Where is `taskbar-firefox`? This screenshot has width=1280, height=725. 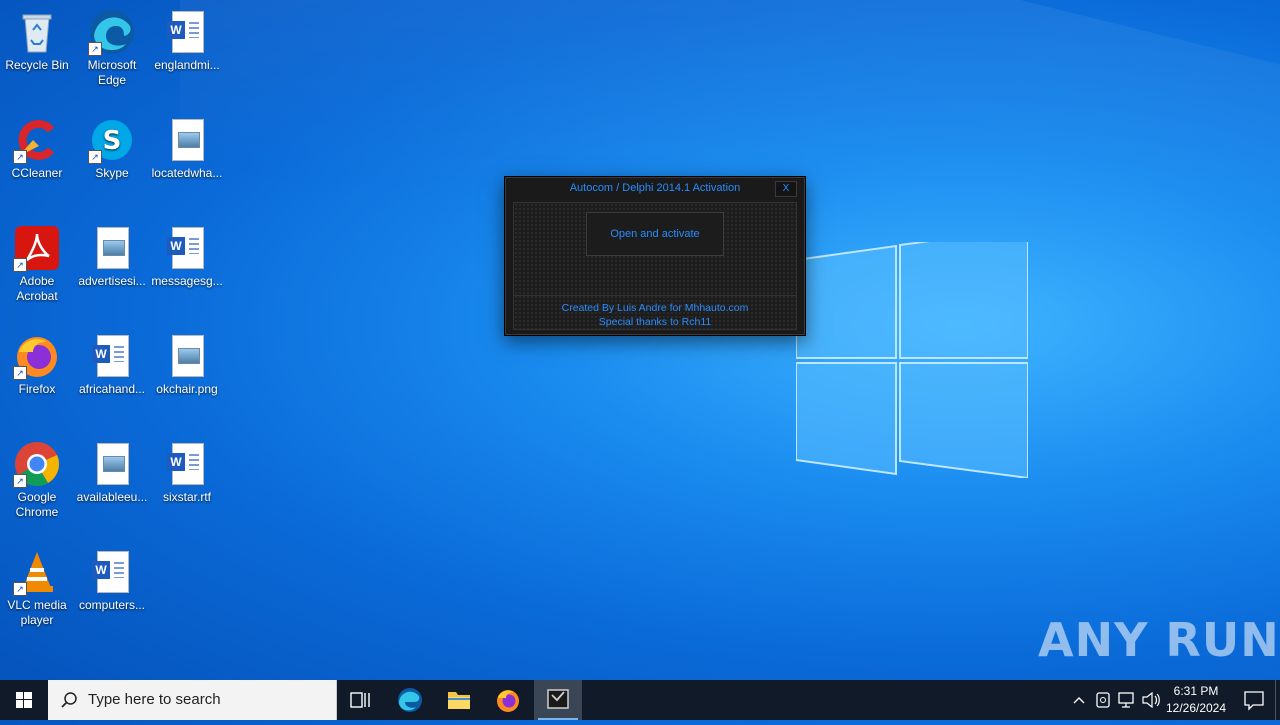 taskbar-firefox is located at coordinates (508, 700).